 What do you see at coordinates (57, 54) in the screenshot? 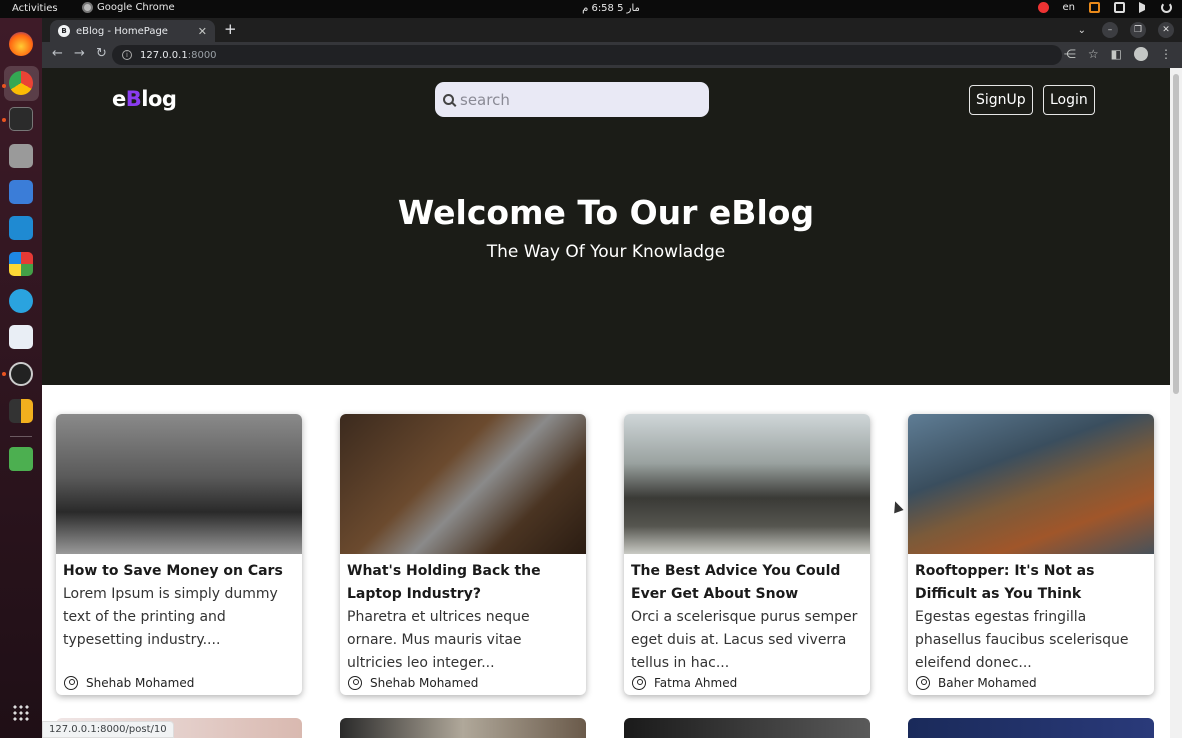
I see `back-icon: ←` at bounding box center [57, 54].